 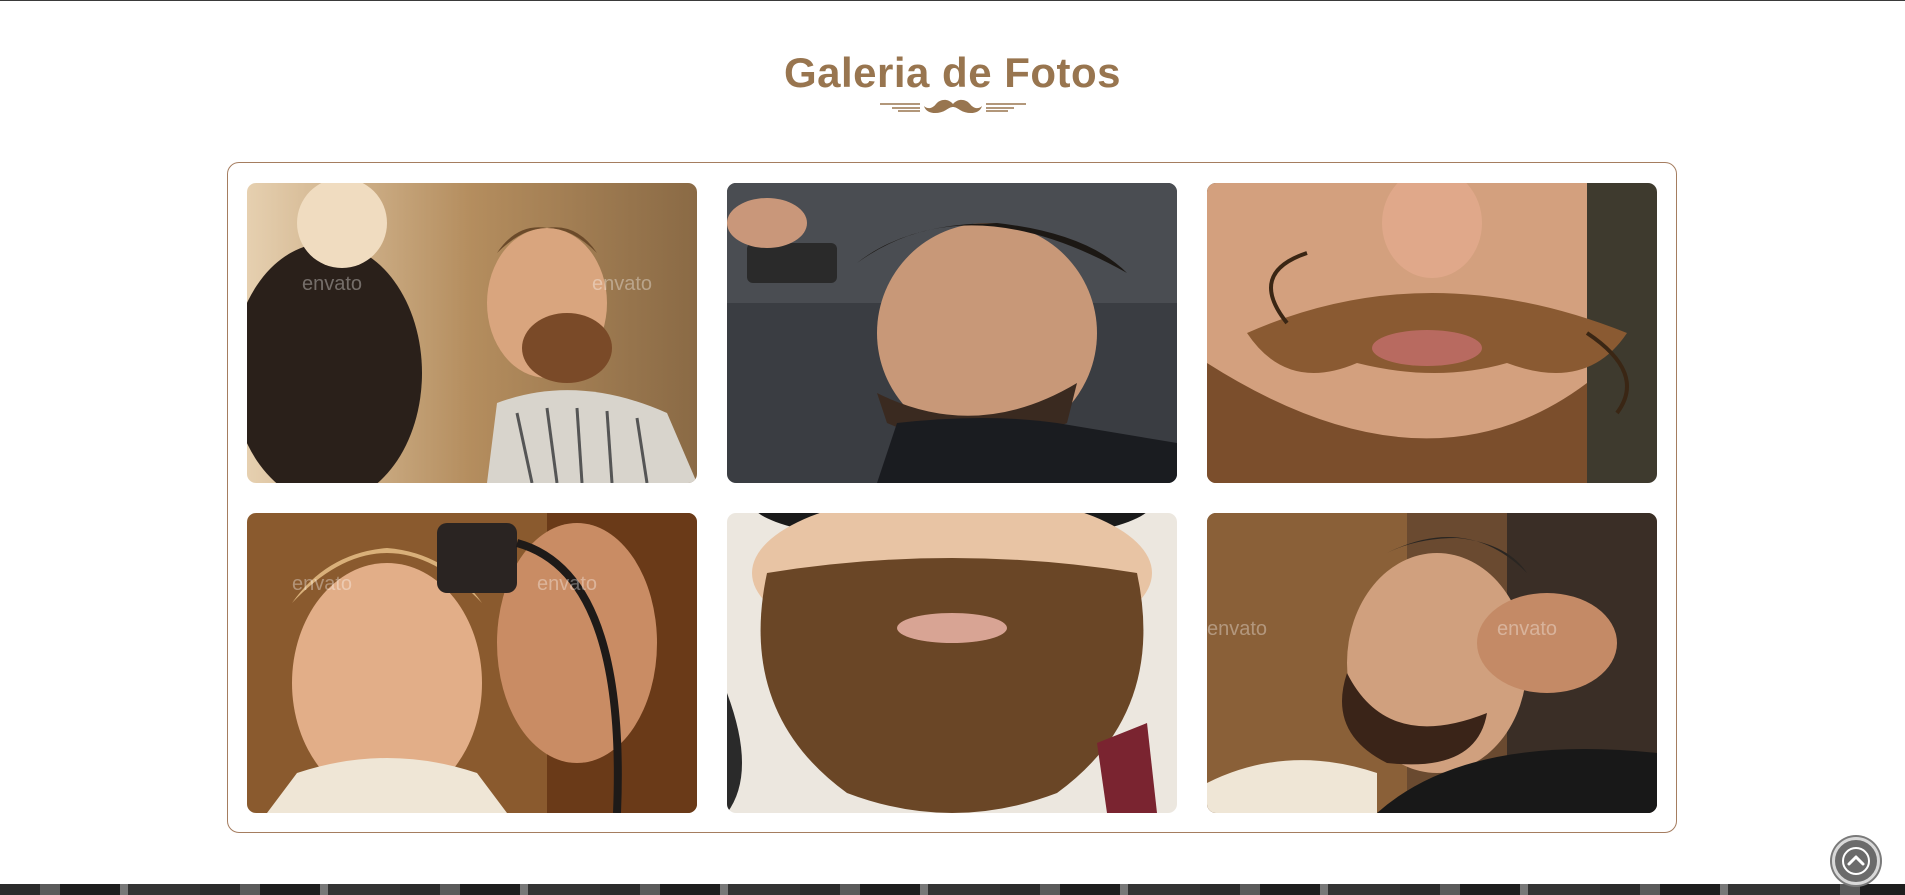 What do you see at coordinates (952, 0) in the screenshot?
I see `top-border-line` at bounding box center [952, 0].